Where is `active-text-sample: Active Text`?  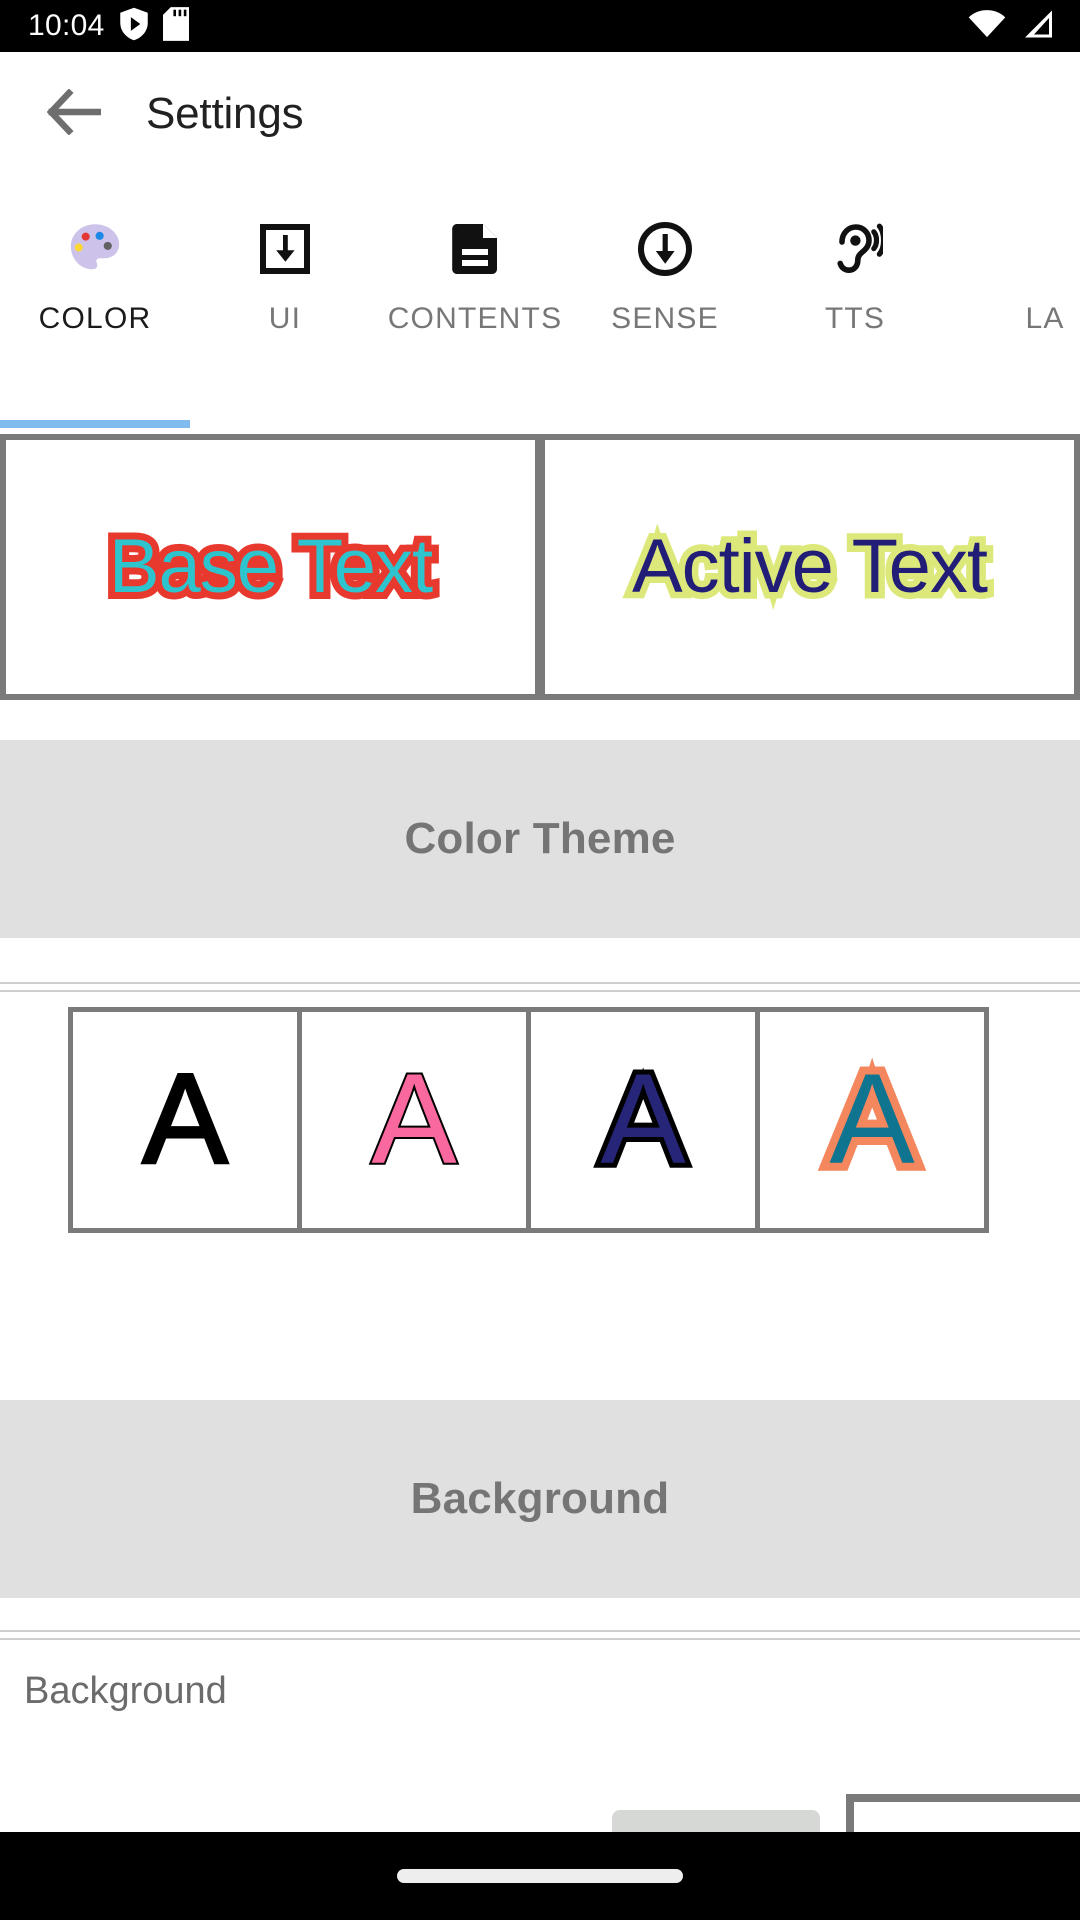 active-text-sample: Active Text is located at coordinates (809, 566).